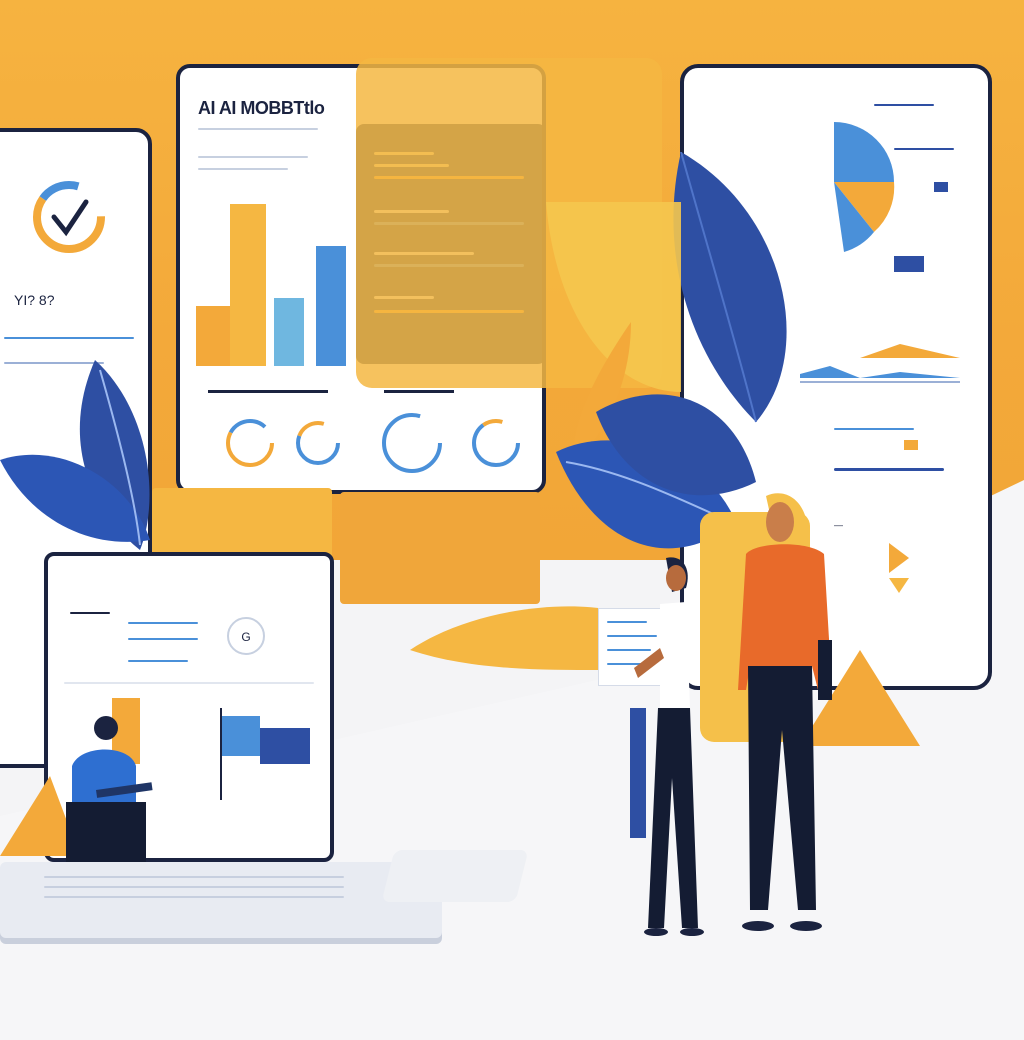 This screenshot has height=1040, width=1024. Describe the element at coordinates (911, 445) in the screenshot. I see `row-bar` at that location.